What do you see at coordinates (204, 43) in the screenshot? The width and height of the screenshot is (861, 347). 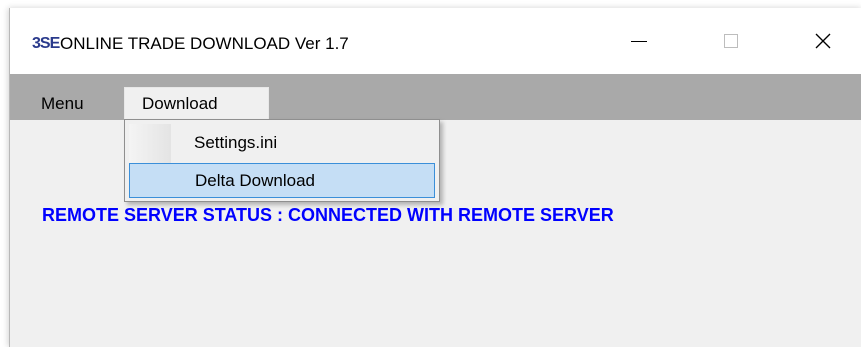 I see `window-title: ONLINE TRADE DOWNLOAD Ver 1.7` at bounding box center [204, 43].